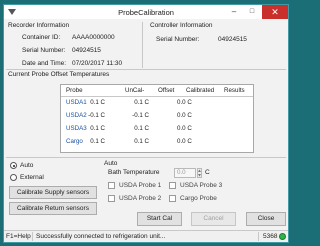 The height and width of the screenshot is (246, 320). What do you see at coordinates (282, 236) in the screenshot?
I see `connection-status-icon` at bounding box center [282, 236].